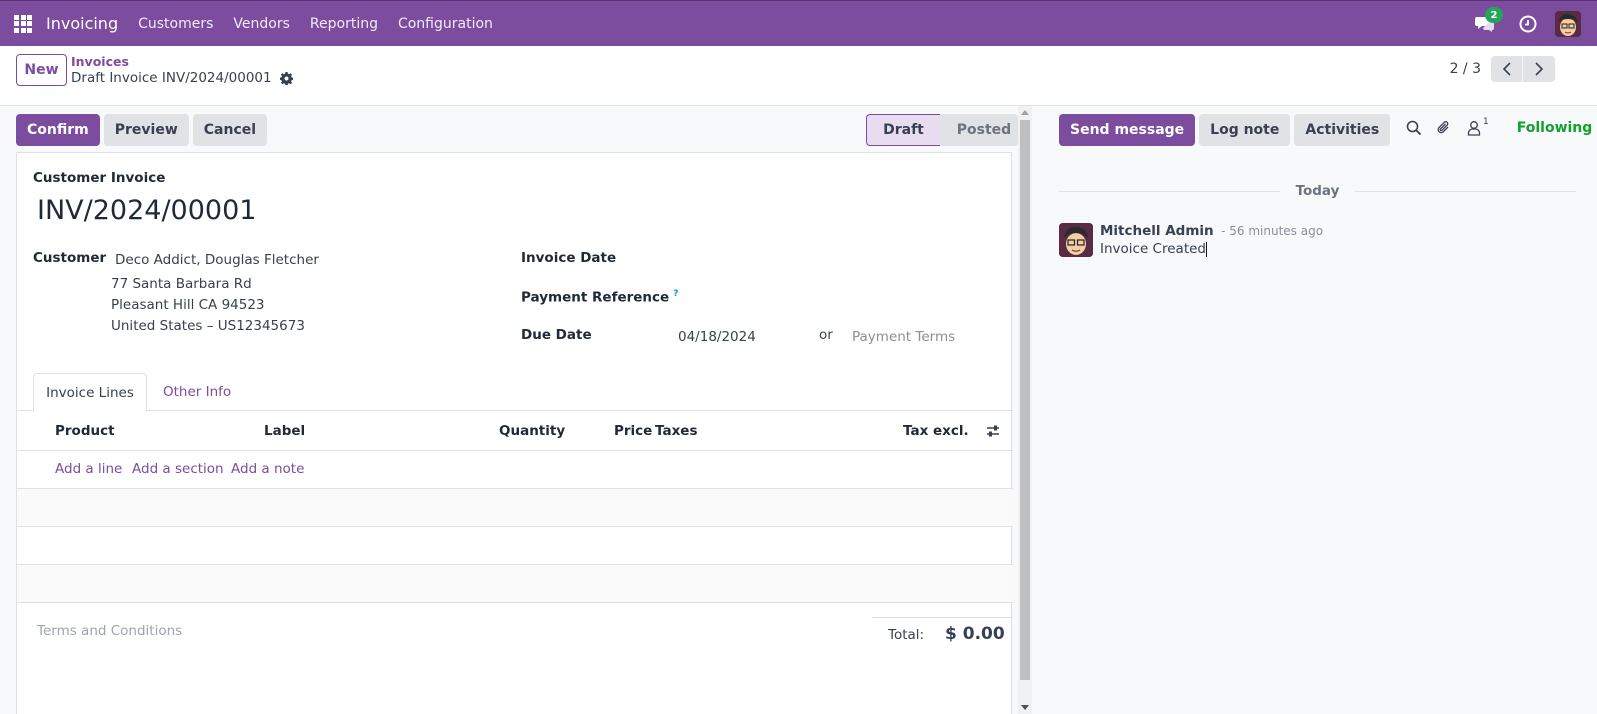 Image resolution: width=1597 pixels, height=714 pixels. Describe the element at coordinates (286, 78) in the screenshot. I see `gear-icon` at that location.